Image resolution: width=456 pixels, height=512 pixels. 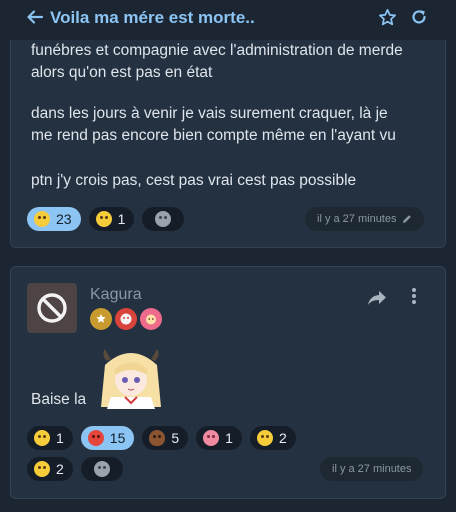 What do you see at coordinates (75, 469) in the screenshot?
I see `reaction-bar: 2` at bounding box center [75, 469].